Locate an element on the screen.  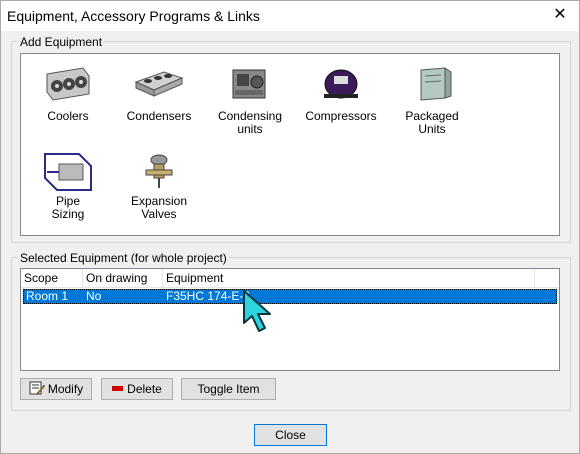
cell-scope: Room 1 is located at coordinates (47, 296).